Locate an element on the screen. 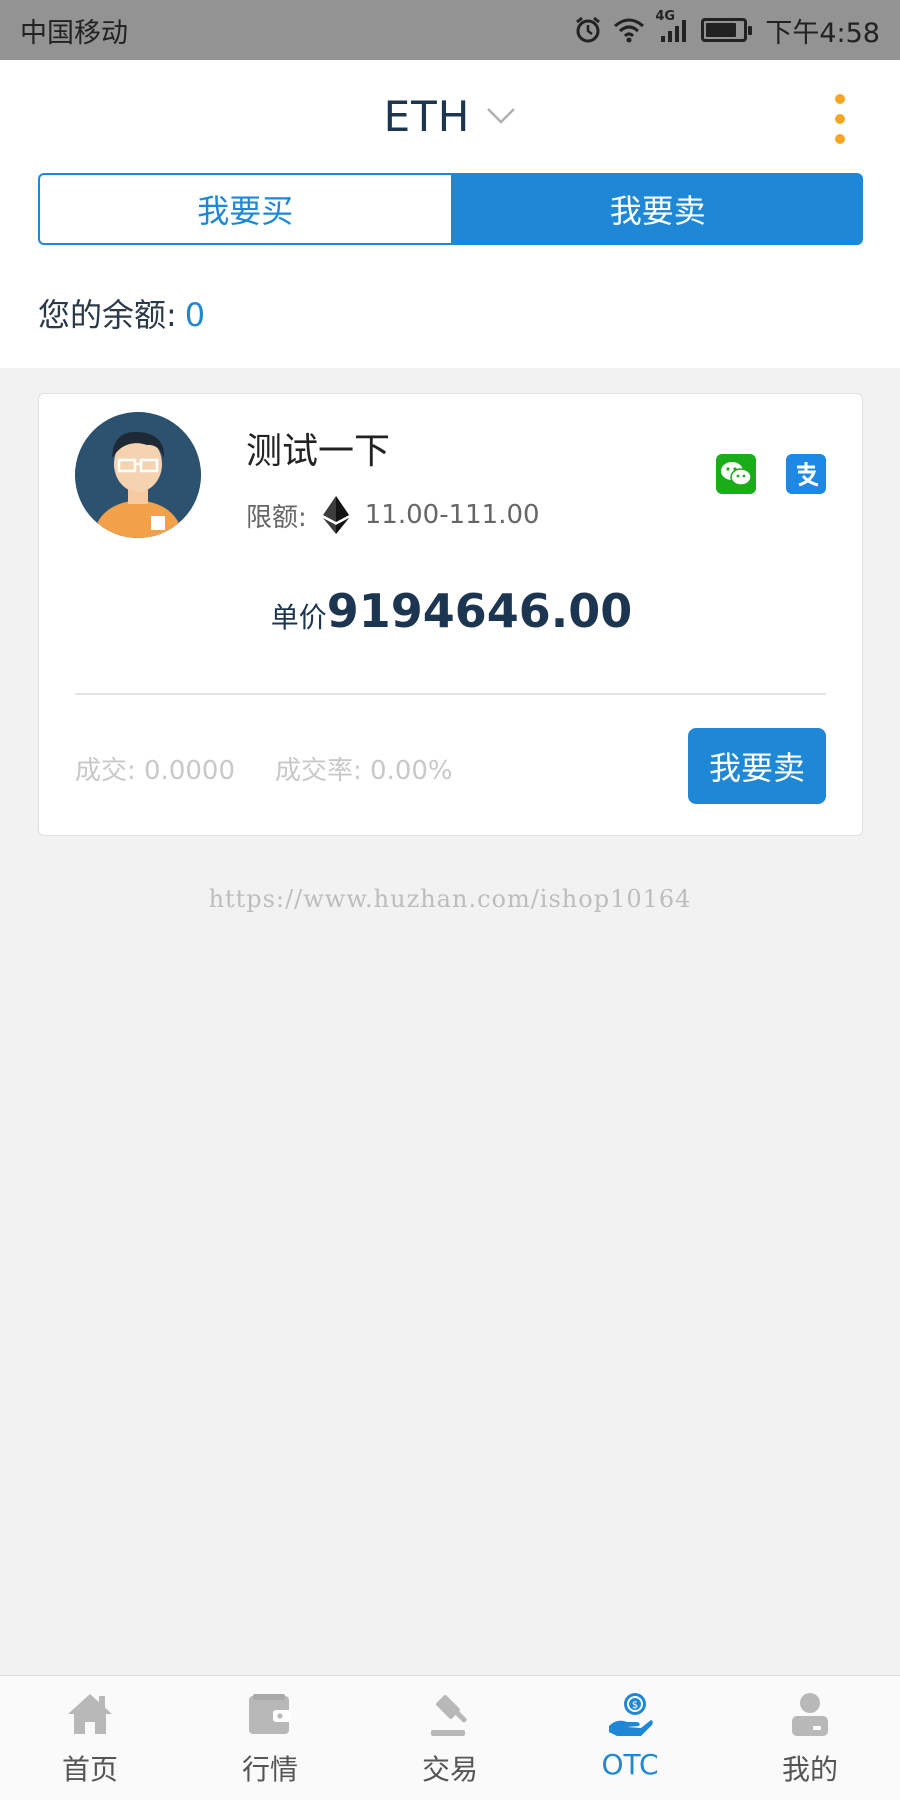 The image size is (900, 1800). sell-button: 我要卖 is located at coordinates (757, 766).